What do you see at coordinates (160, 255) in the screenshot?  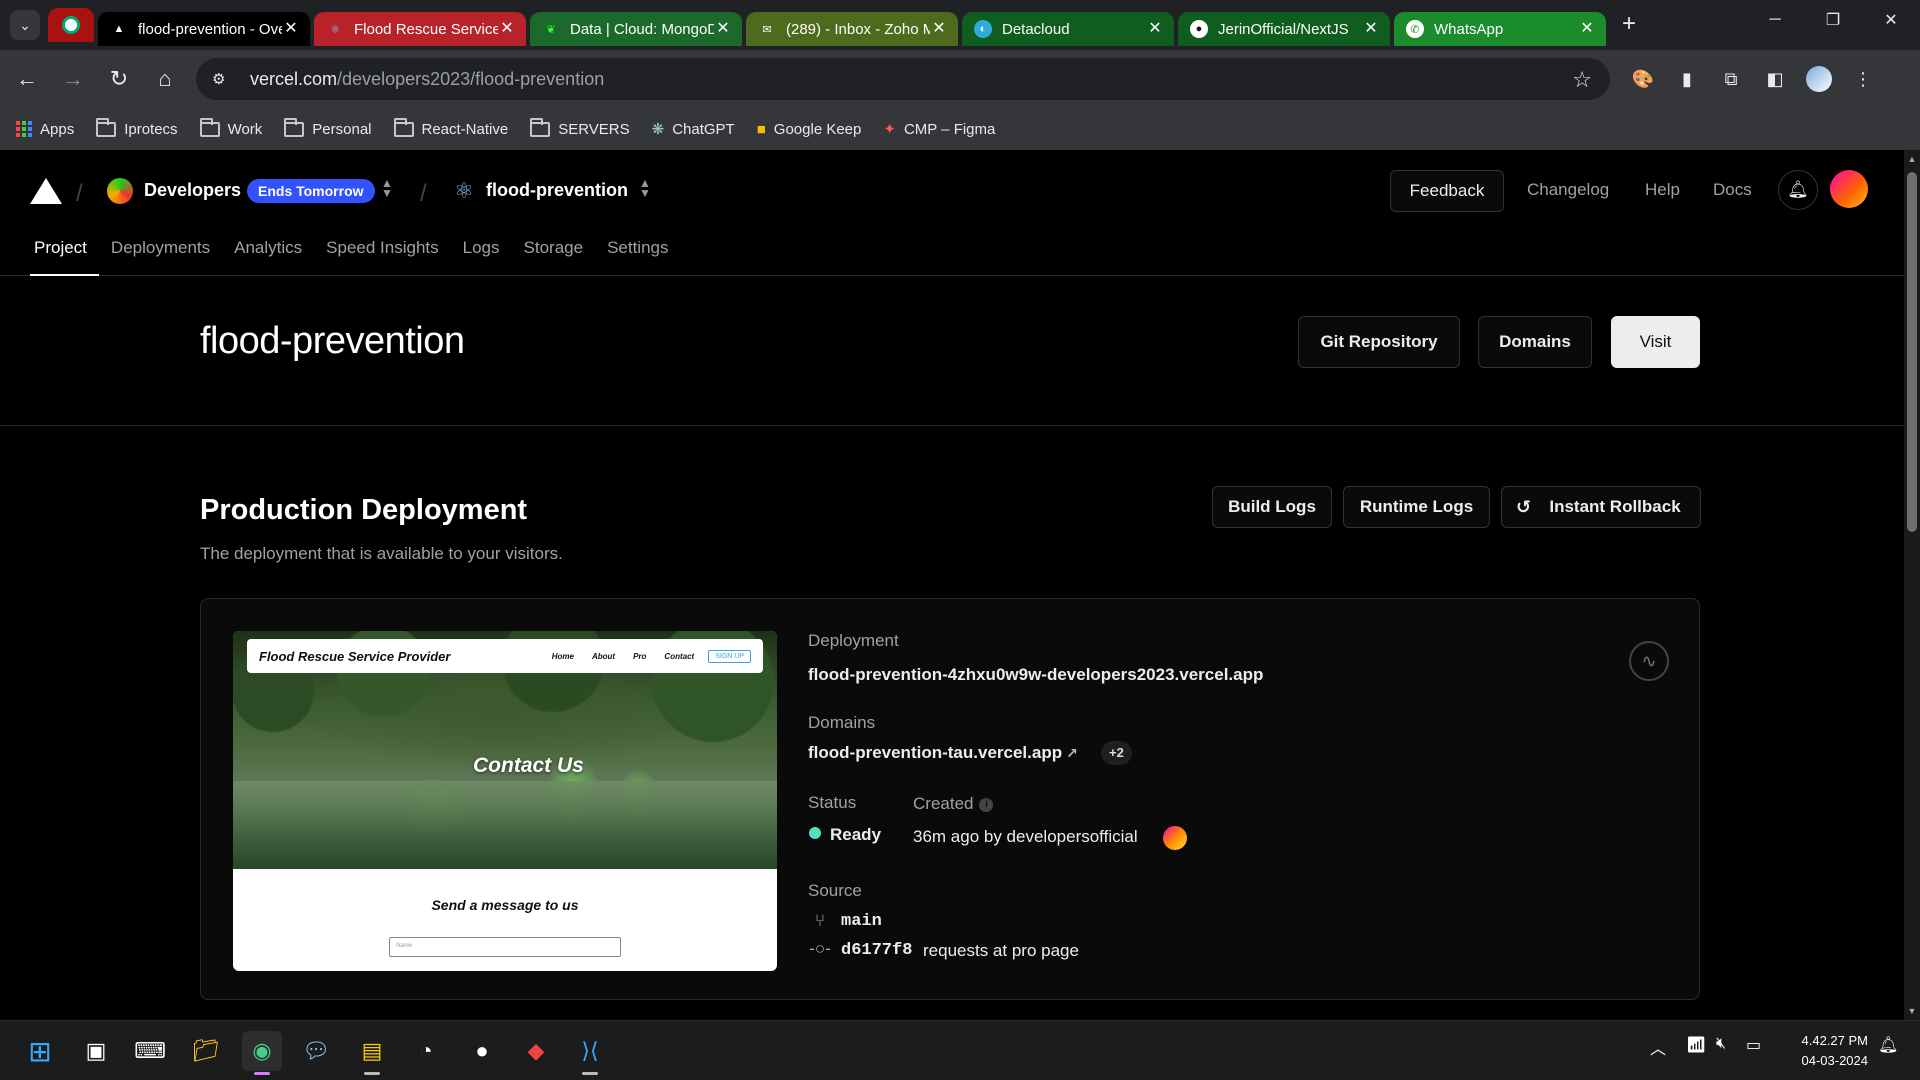 I see `tab-deployments: Deployments` at bounding box center [160, 255].